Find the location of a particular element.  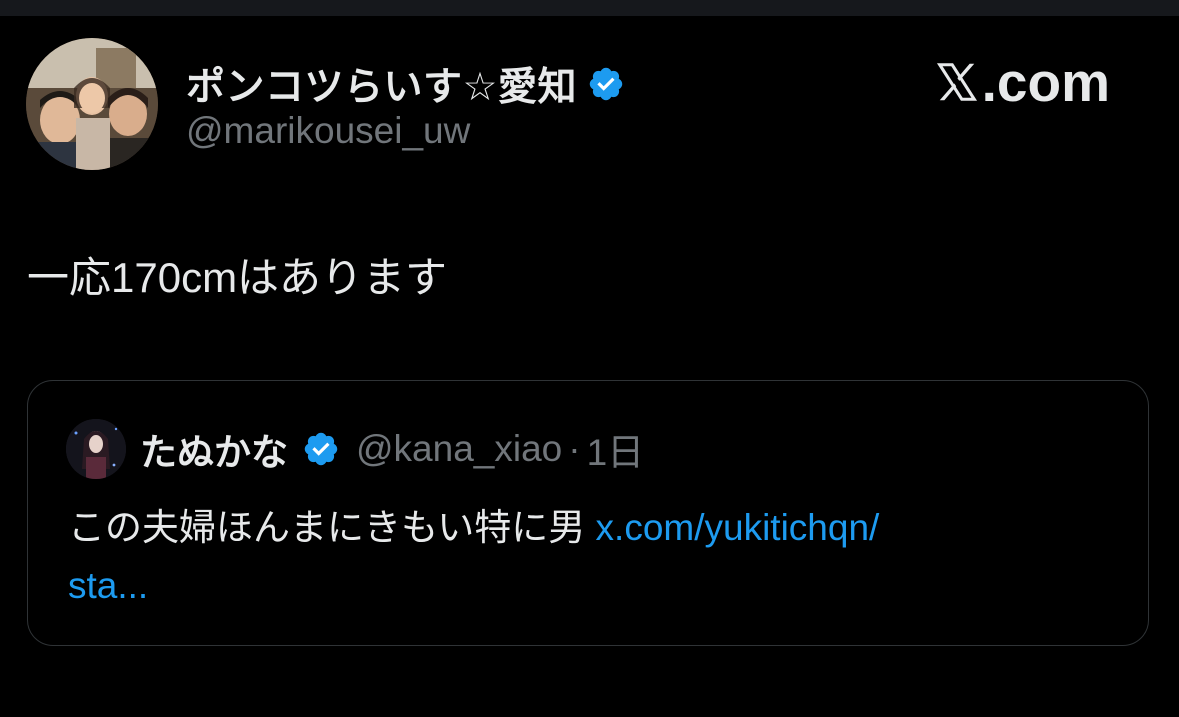

top-bar is located at coordinates (589, 8).